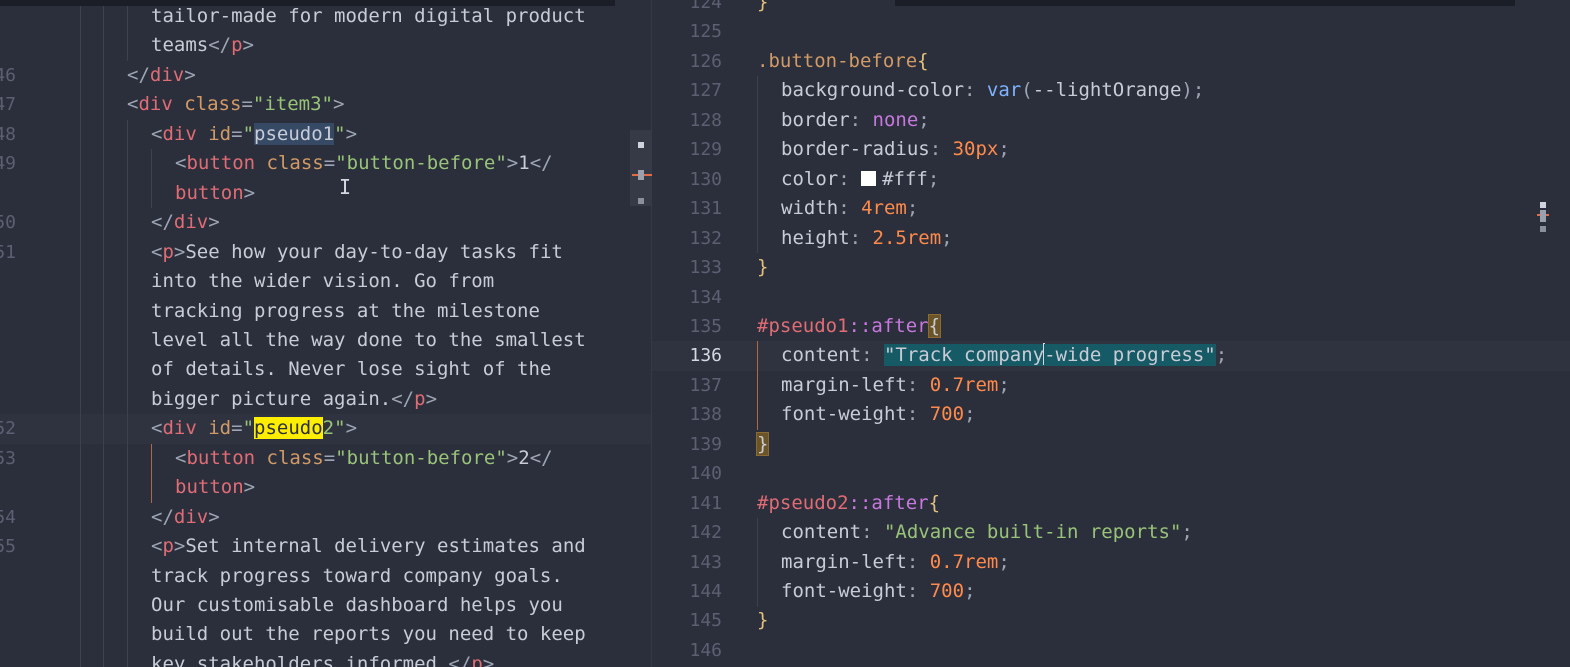 The width and height of the screenshot is (1570, 667). I want to click on code-line: 127 background-color: var(--lightOrange);, so click(1111, 91).